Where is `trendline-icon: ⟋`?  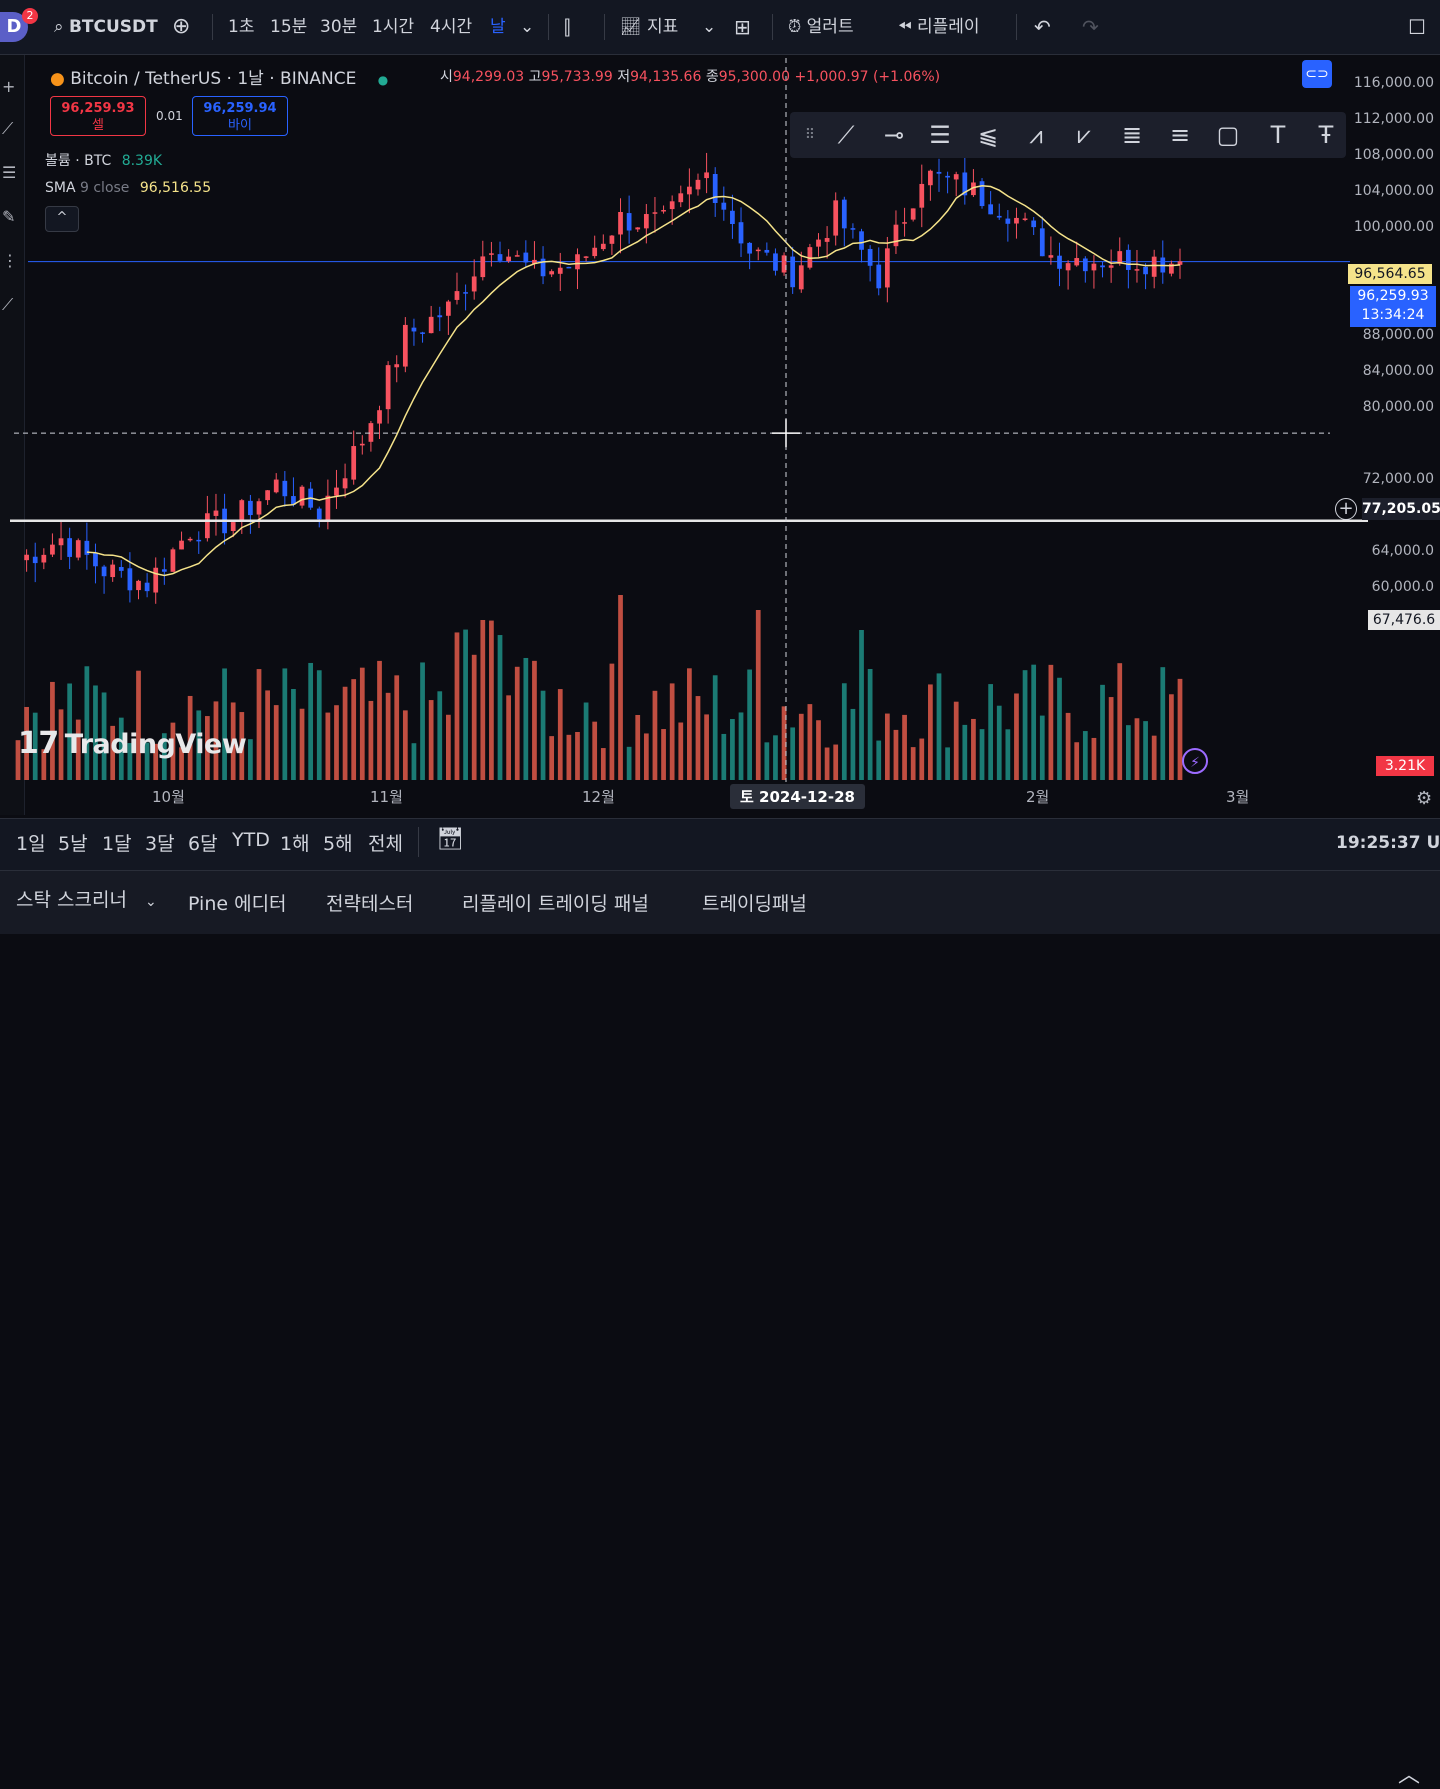 trendline-icon: ⟋ is located at coordinates (846, 135).